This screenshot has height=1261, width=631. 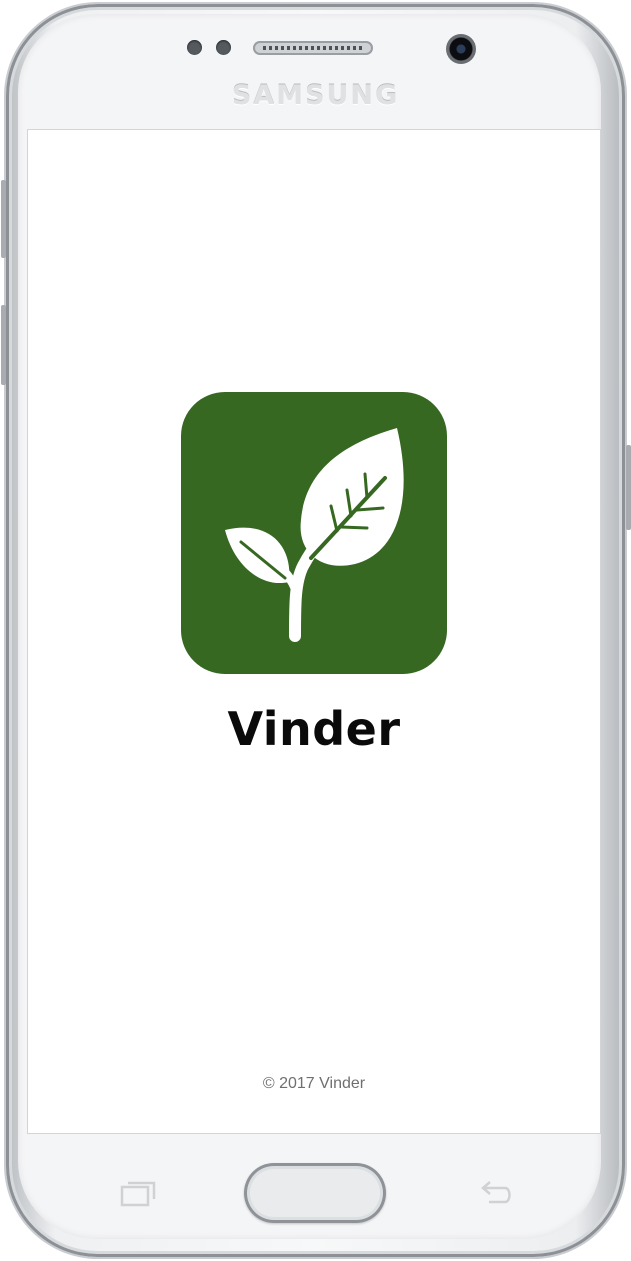 I want to click on earpiece-speaker, so click(x=313, y=48).